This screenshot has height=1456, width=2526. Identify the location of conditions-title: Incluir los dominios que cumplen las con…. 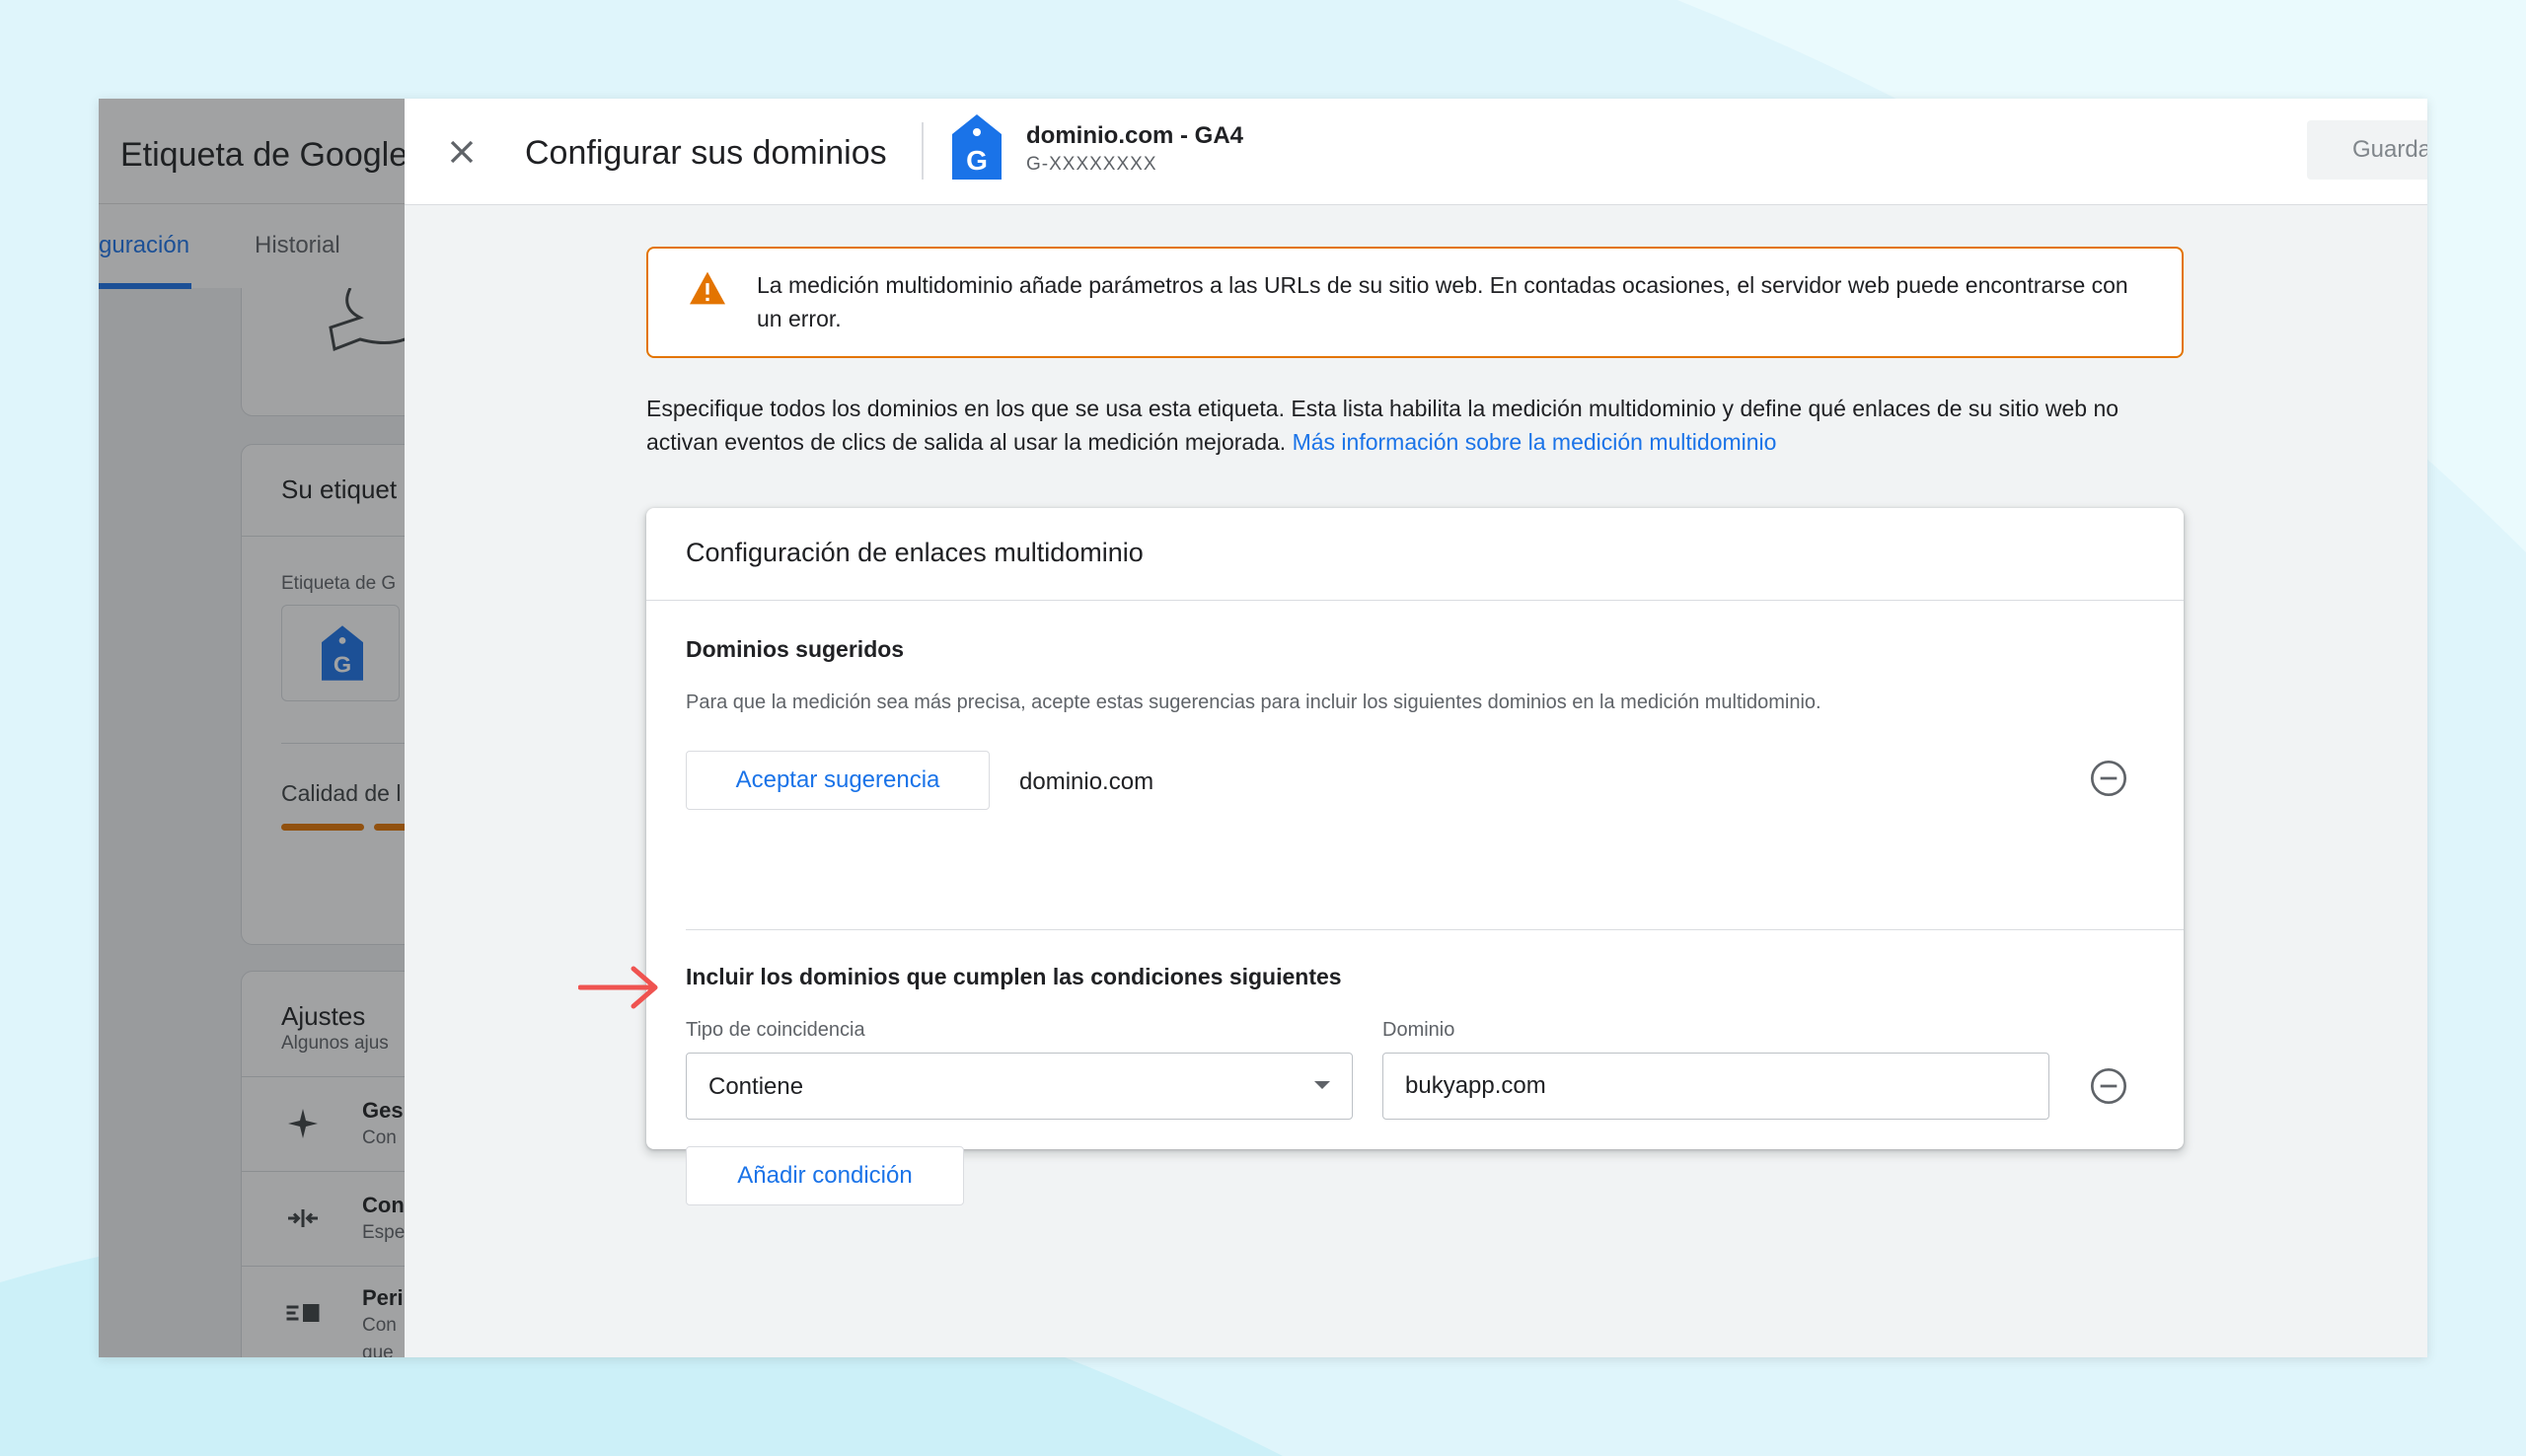
(1014, 976).